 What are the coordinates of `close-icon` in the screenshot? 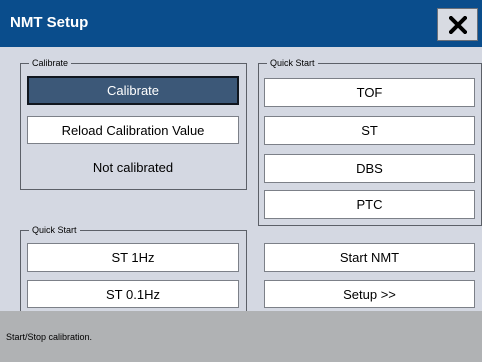 It's located at (457, 24).